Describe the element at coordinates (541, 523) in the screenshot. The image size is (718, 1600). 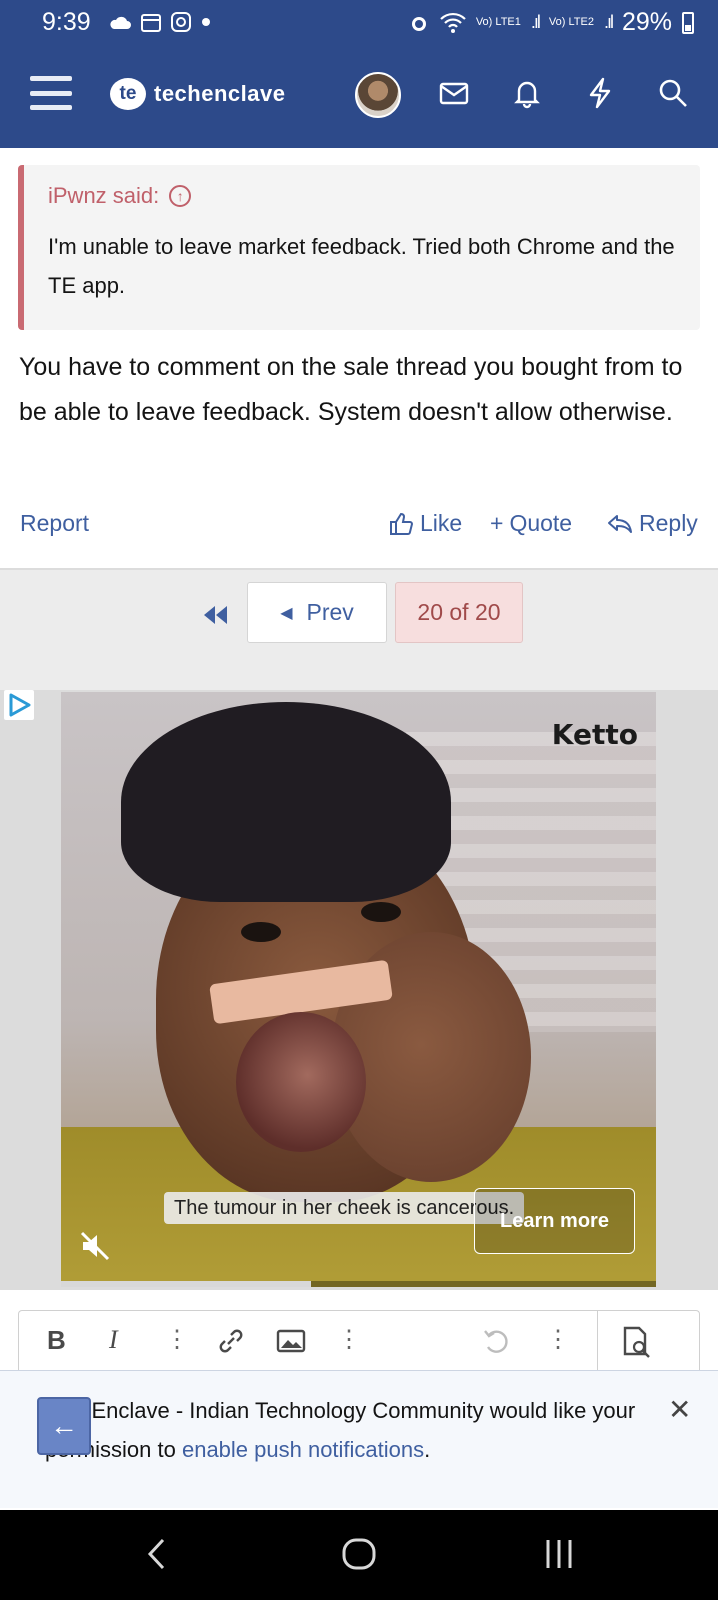
I see `quote-label: Quote` at that location.